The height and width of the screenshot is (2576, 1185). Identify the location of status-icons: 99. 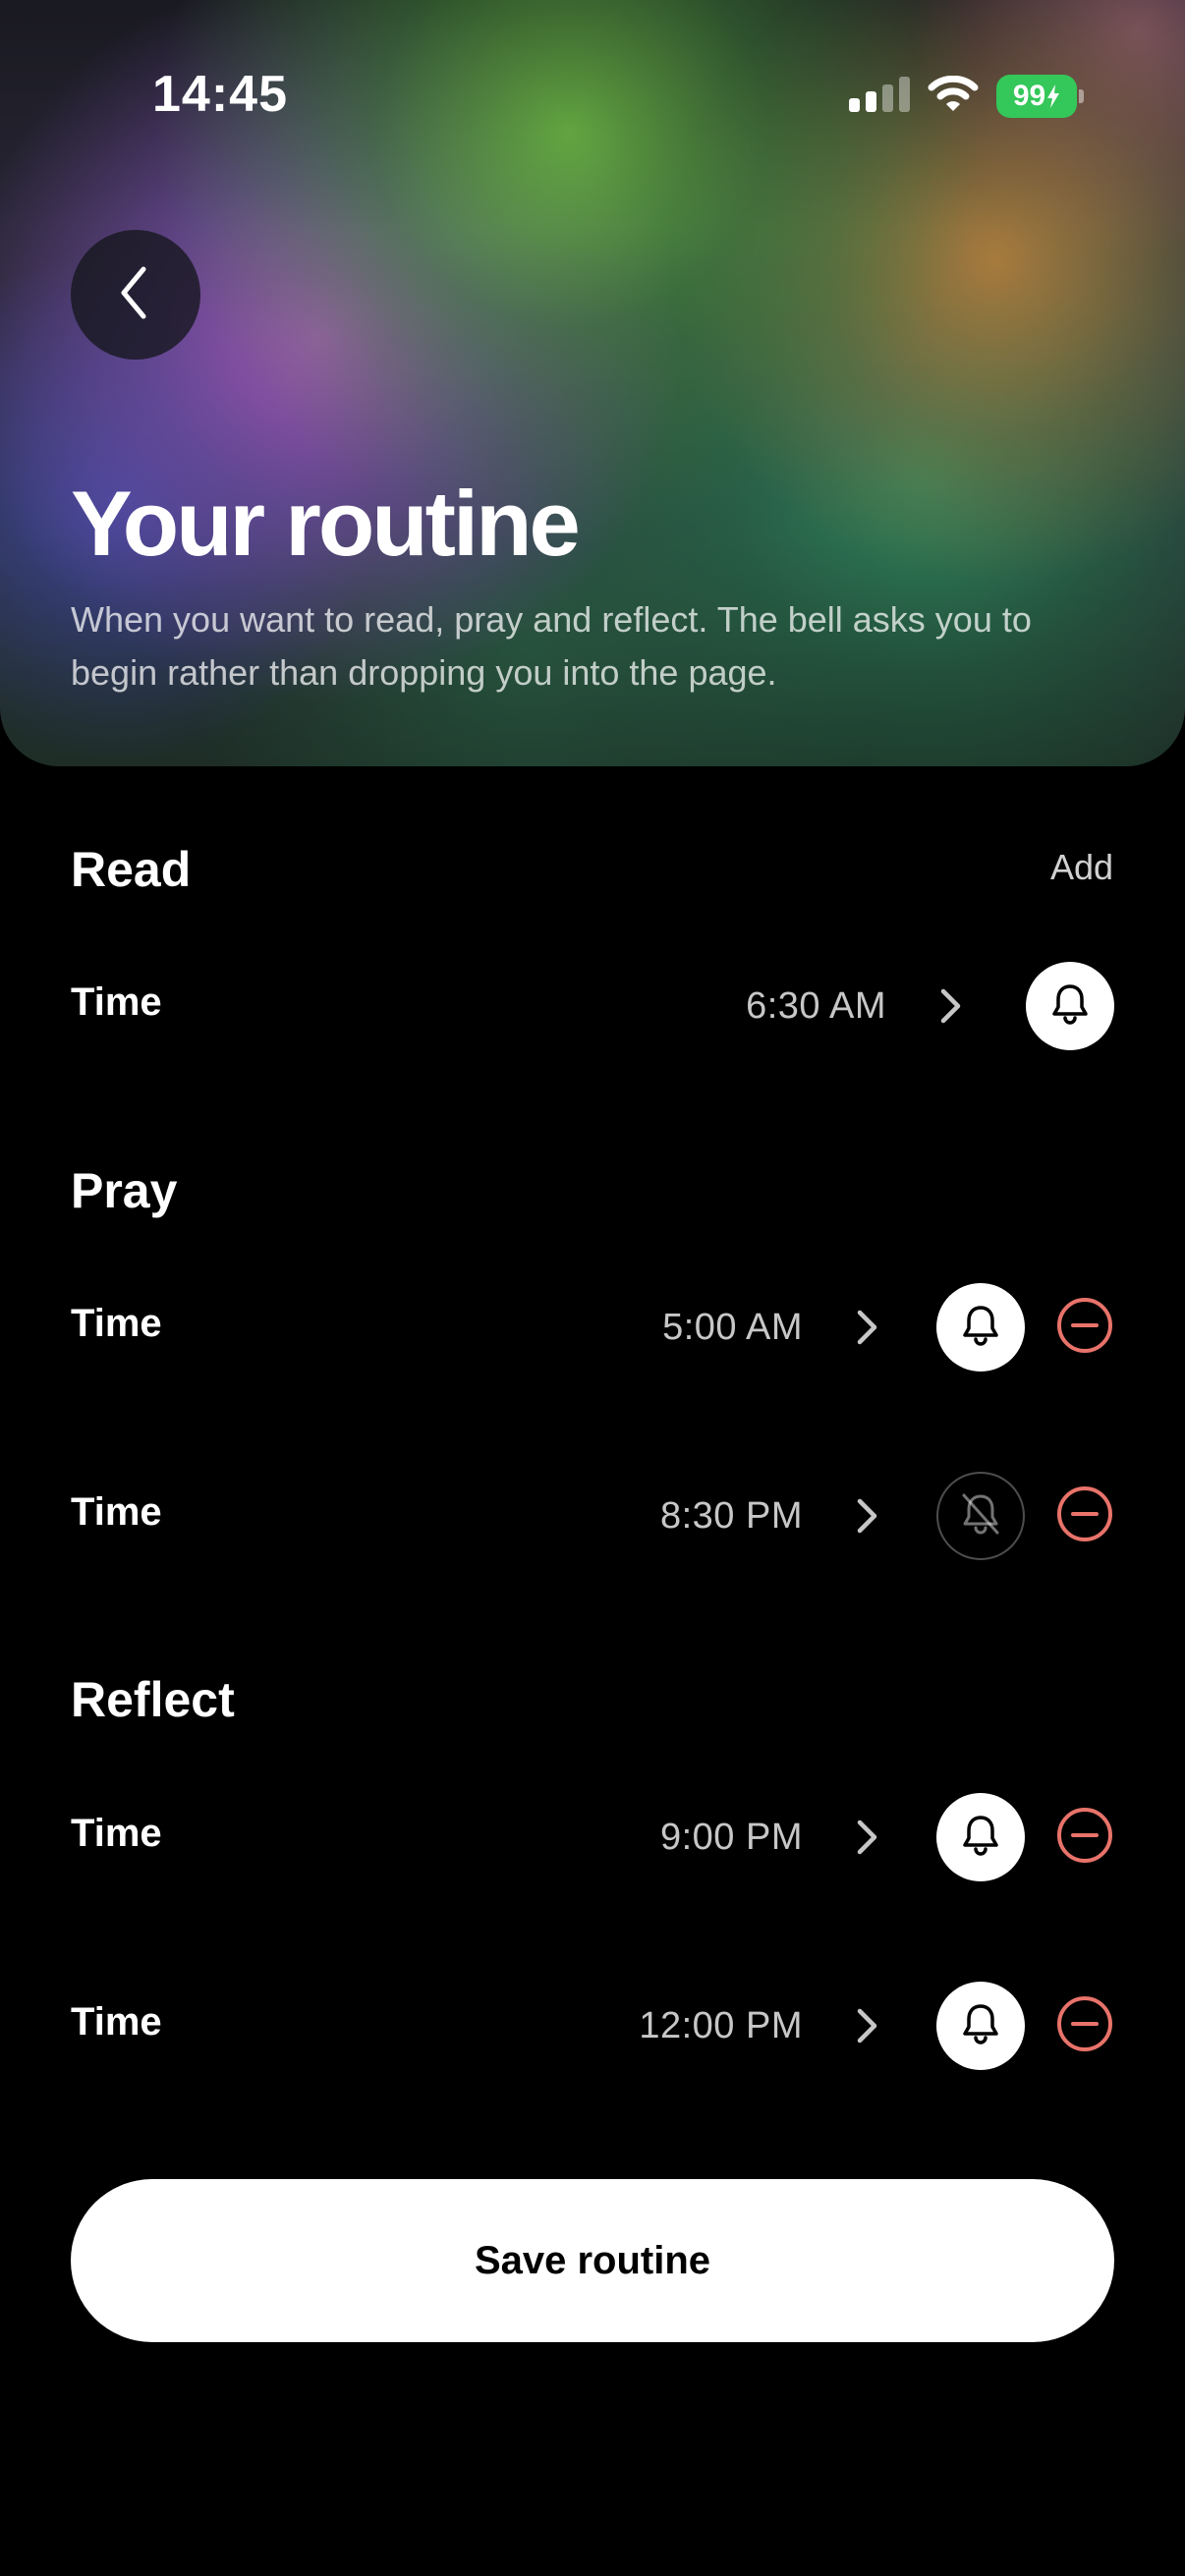
(967, 96).